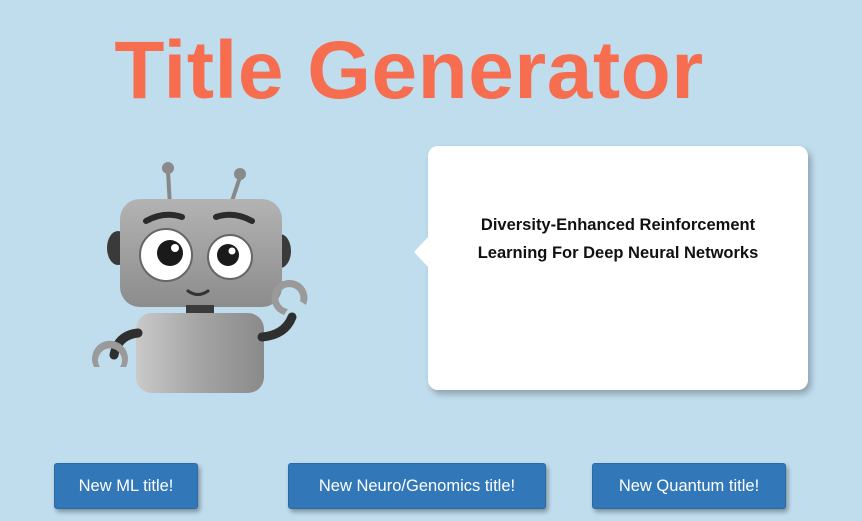 The width and height of the screenshot is (862, 521). I want to click on new-neuro-genomics-title-button: New Neuro/Genomics title!, so click(417, 486).